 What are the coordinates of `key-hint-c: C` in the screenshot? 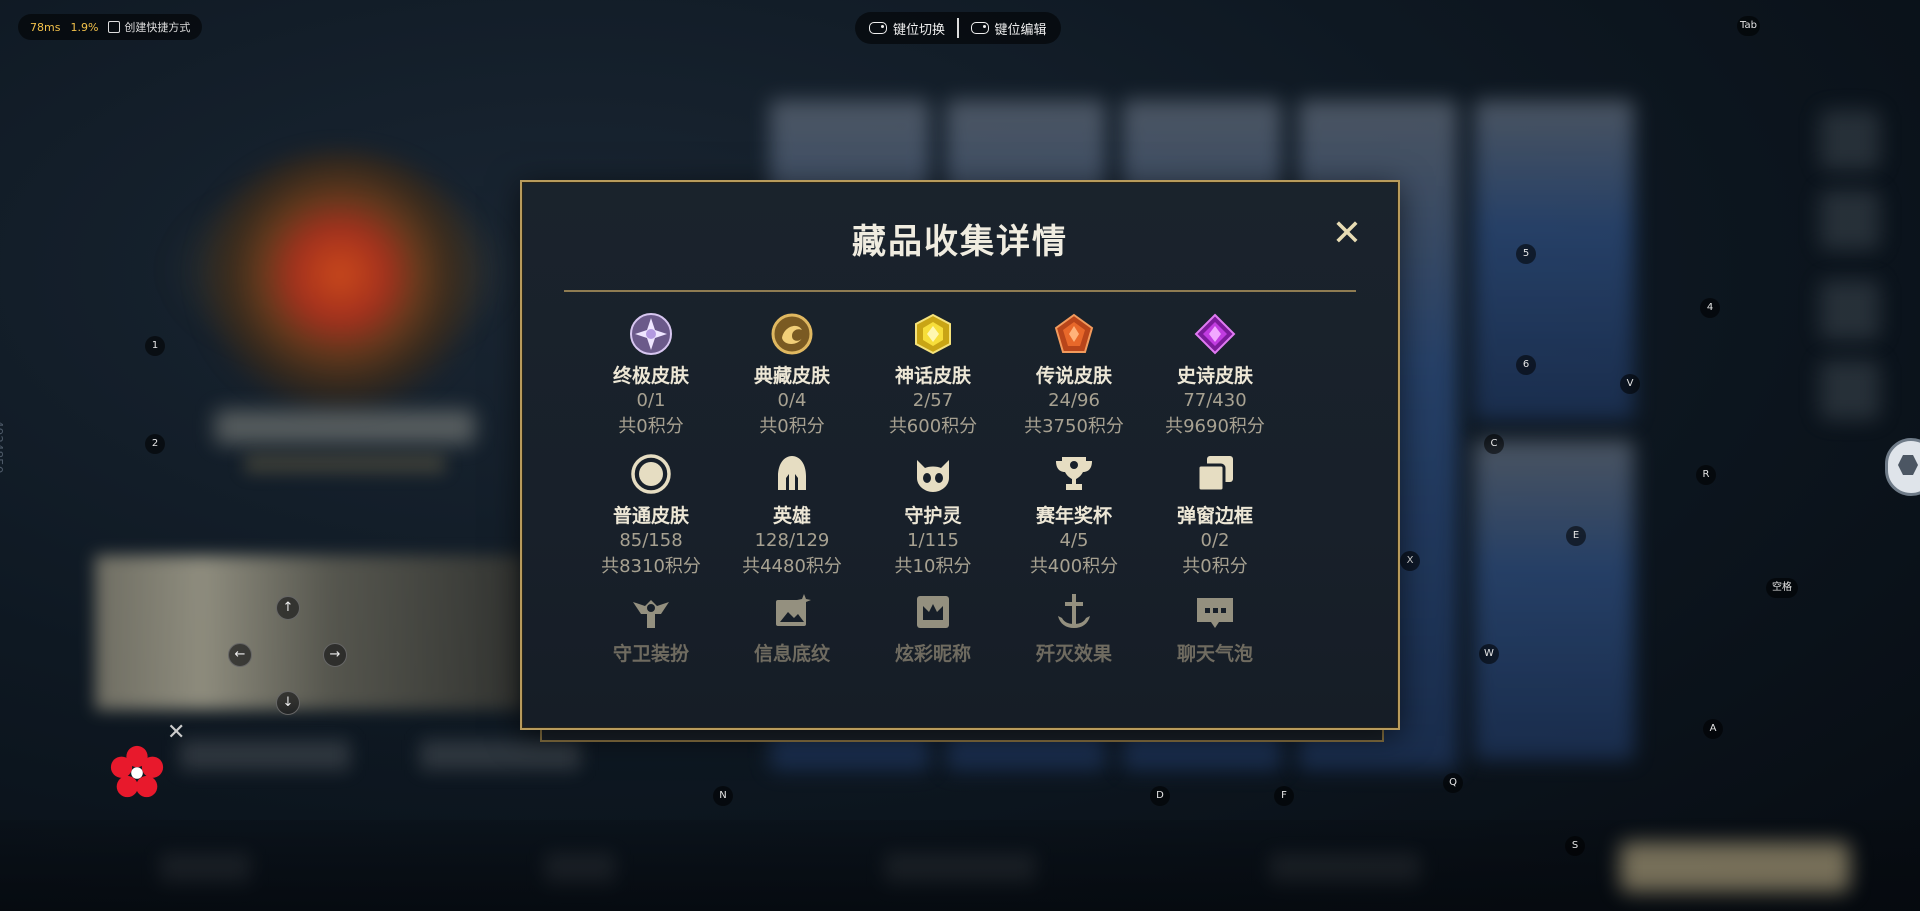 It's located at (1494, 444).